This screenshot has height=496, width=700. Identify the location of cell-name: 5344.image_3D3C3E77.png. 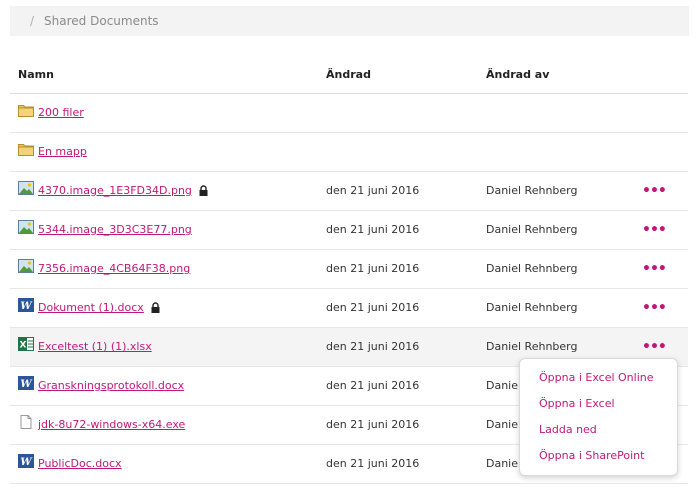
(168, 230).